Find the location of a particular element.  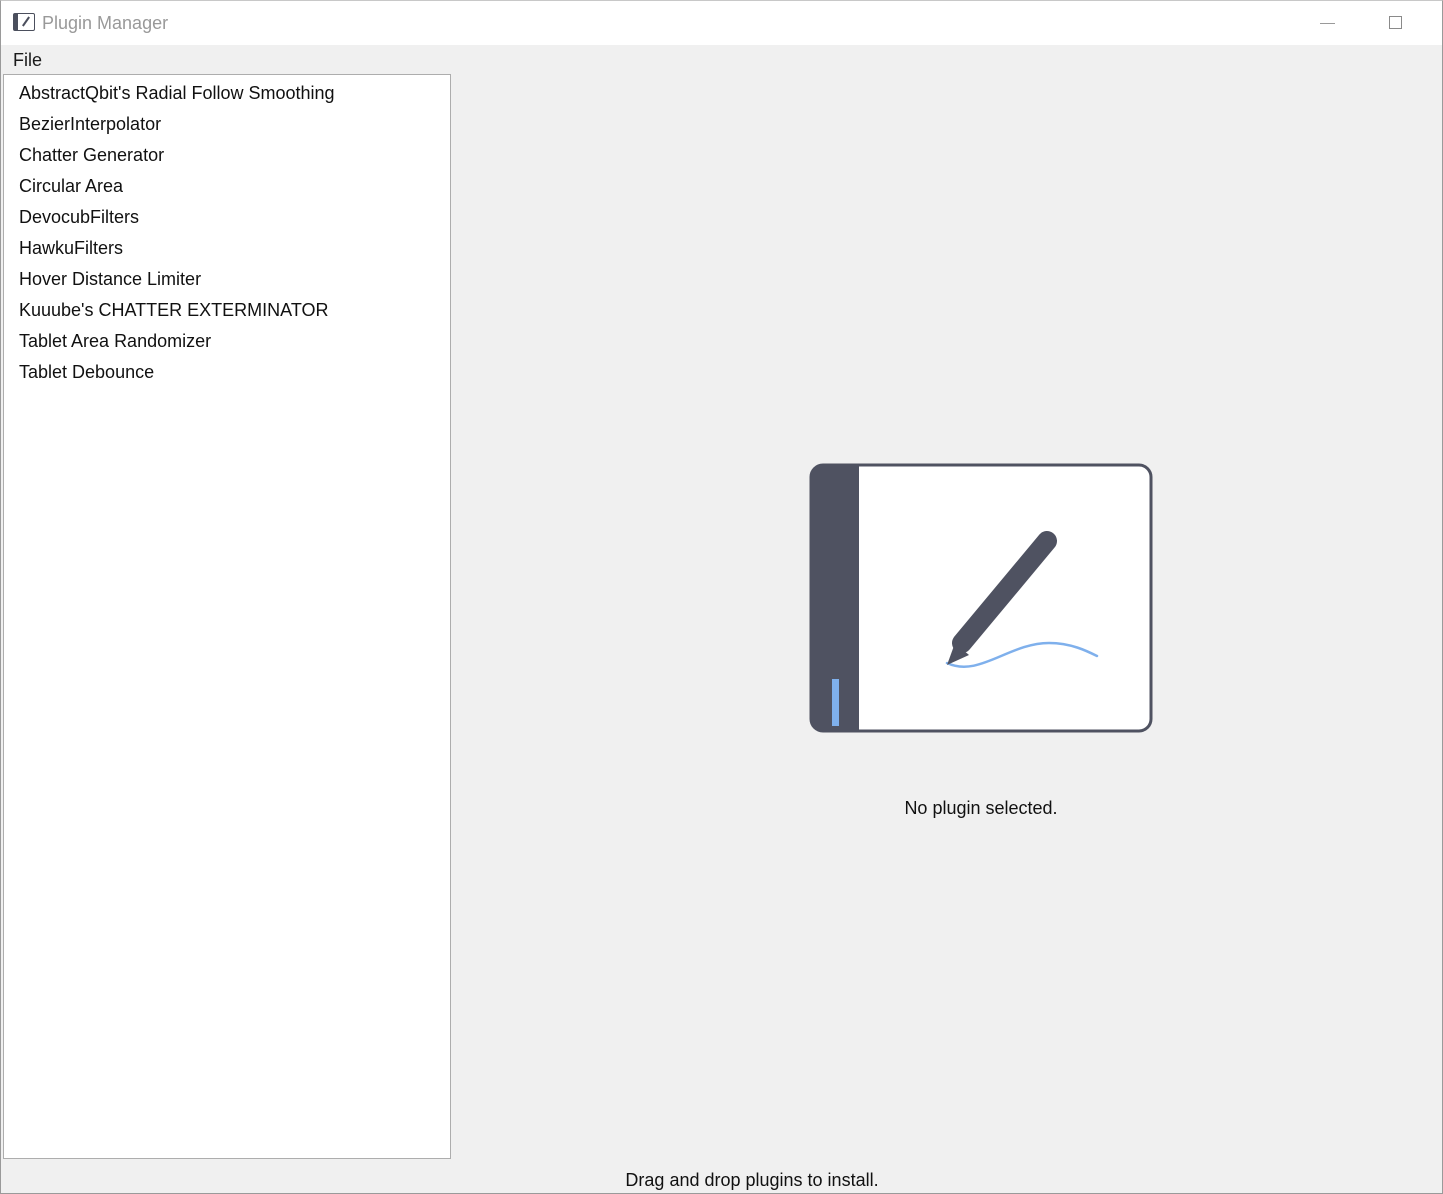

plugin-list-item: Kuuube's CHATTER EXTERMINATOR is located at coordinates (227, 311).